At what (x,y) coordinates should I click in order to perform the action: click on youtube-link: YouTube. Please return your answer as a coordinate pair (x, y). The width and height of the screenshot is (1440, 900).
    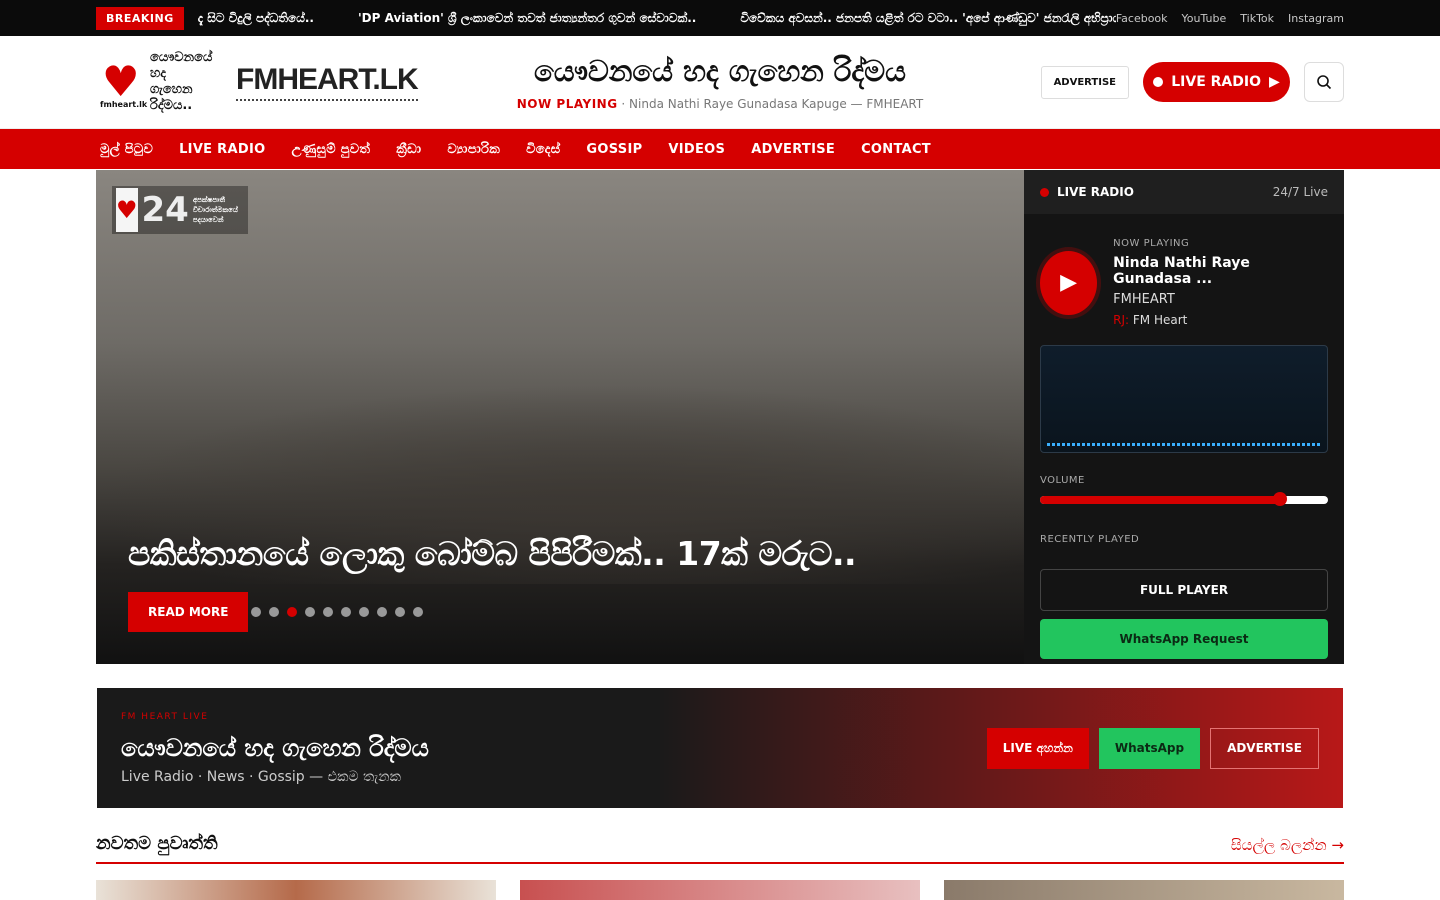
    Looking at the image, I should click on (1204, 18).